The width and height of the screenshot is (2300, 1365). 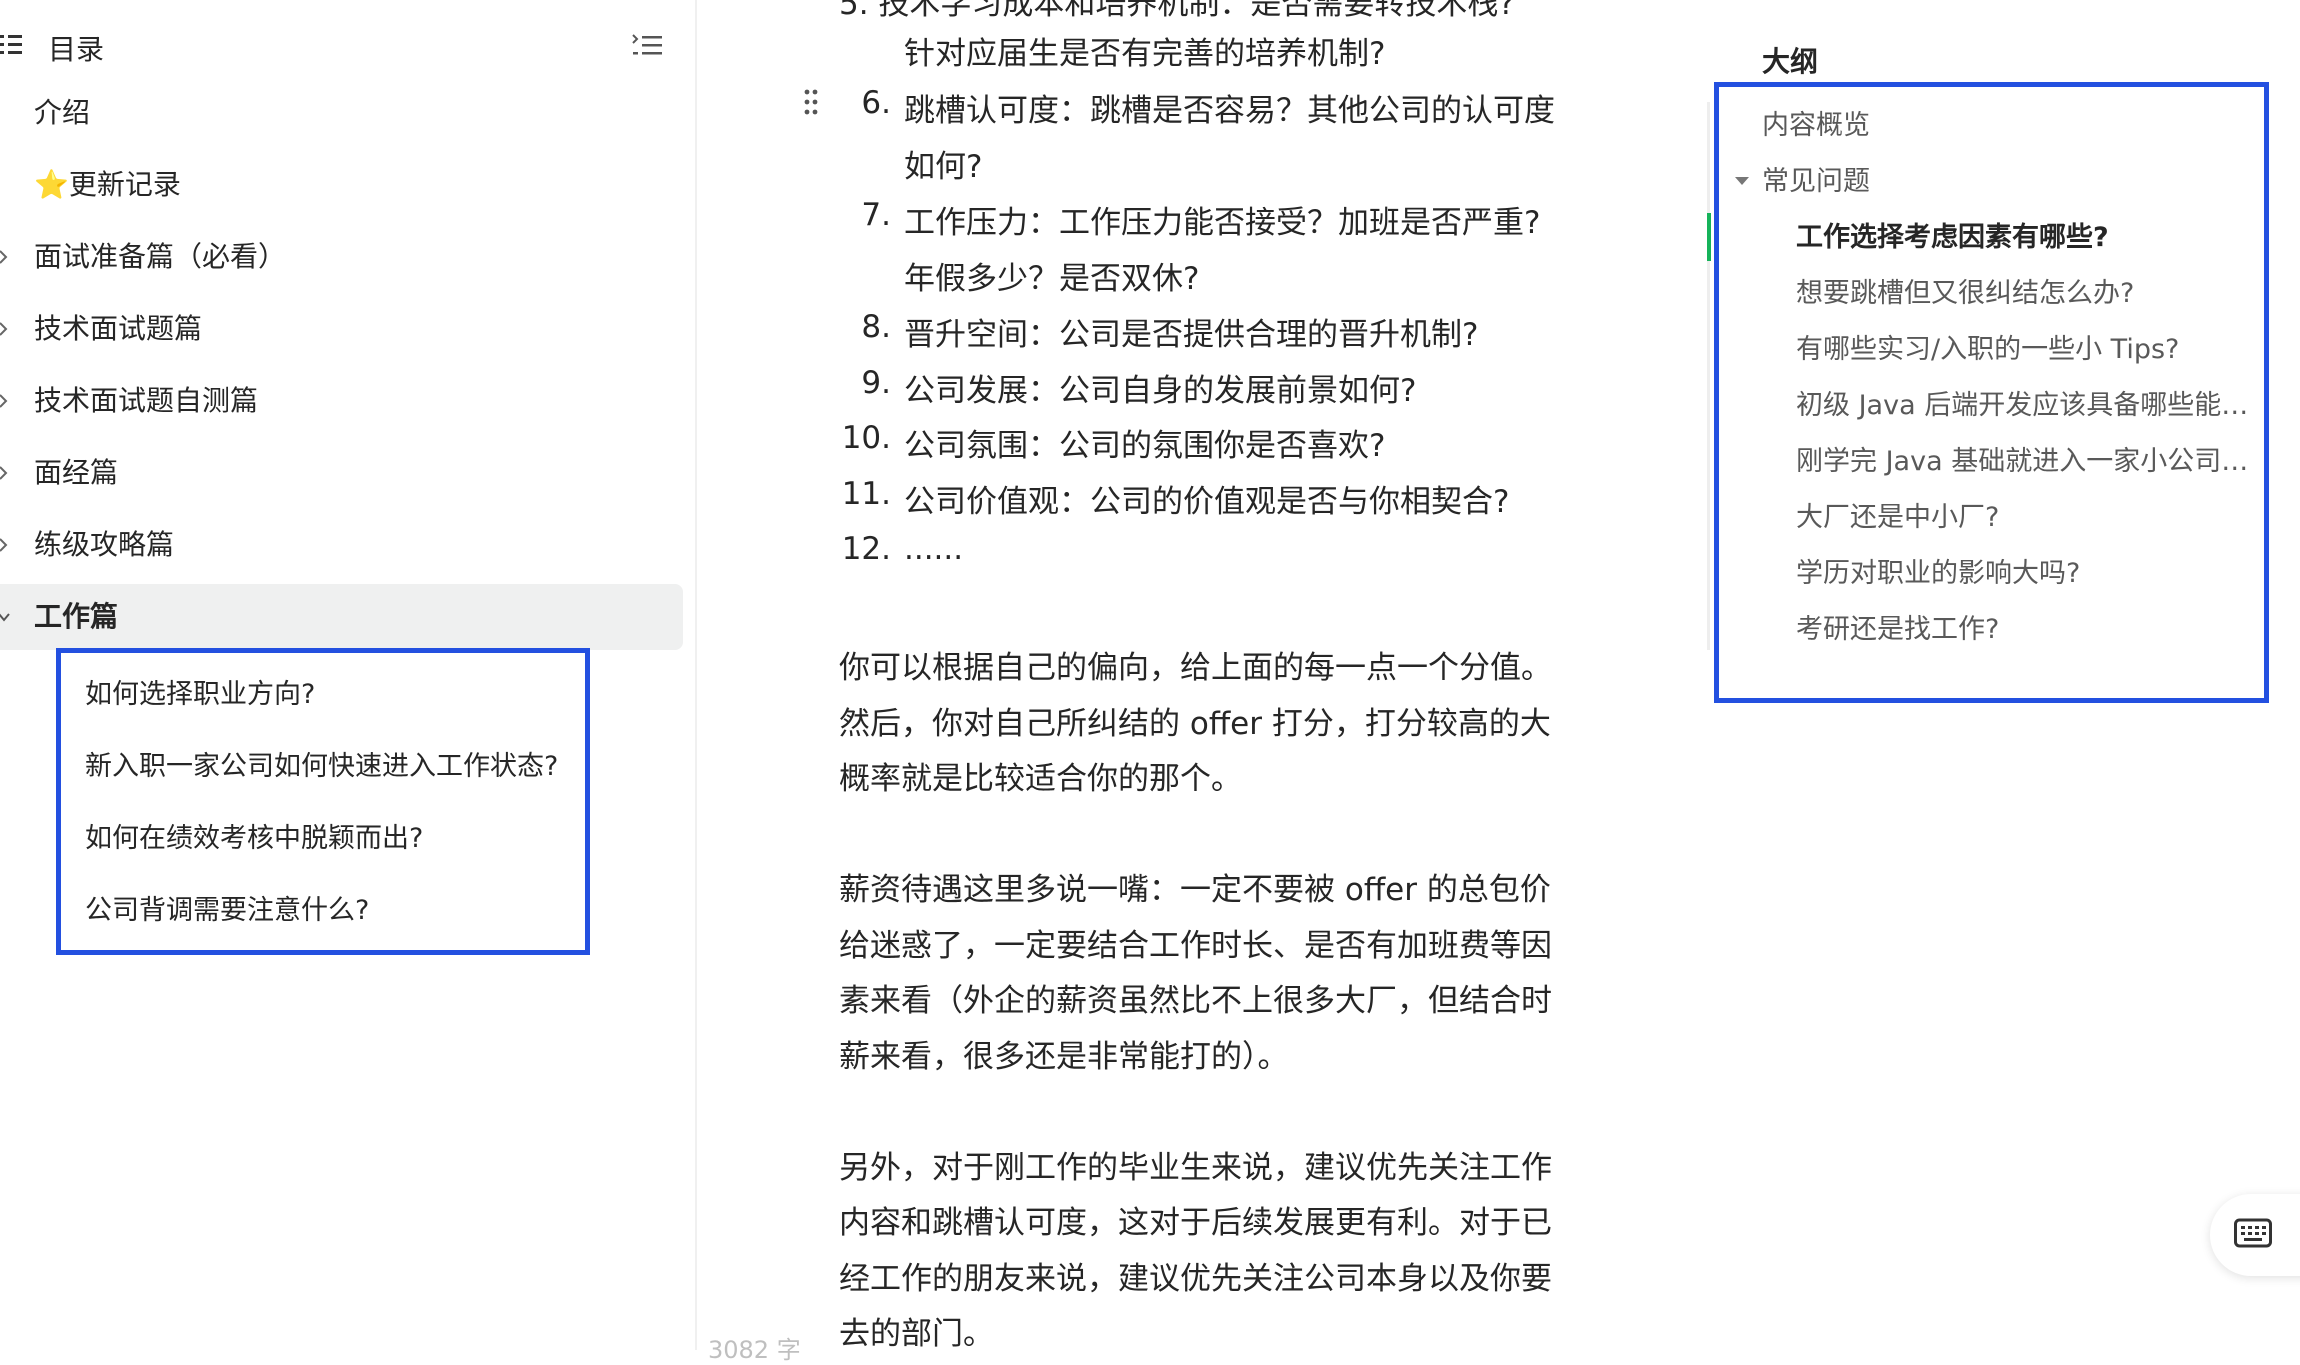 I want to click on list-item-text: 公司价值观：公司的价值观是否与你相契合?, so click(x=1207, y=502).